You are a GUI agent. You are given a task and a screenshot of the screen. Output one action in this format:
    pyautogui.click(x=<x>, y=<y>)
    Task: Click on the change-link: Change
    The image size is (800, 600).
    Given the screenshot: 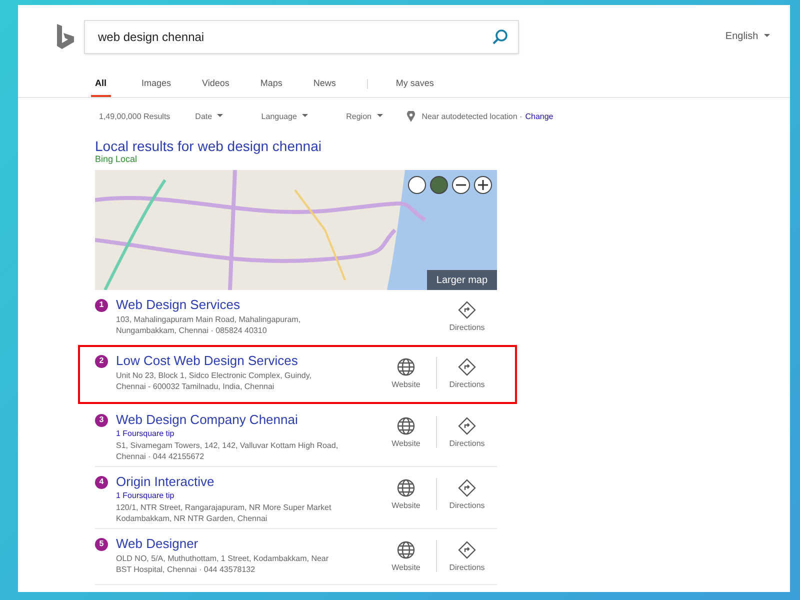 What is the action you would take?
    pyautogui.click(x=539, y=116)
    